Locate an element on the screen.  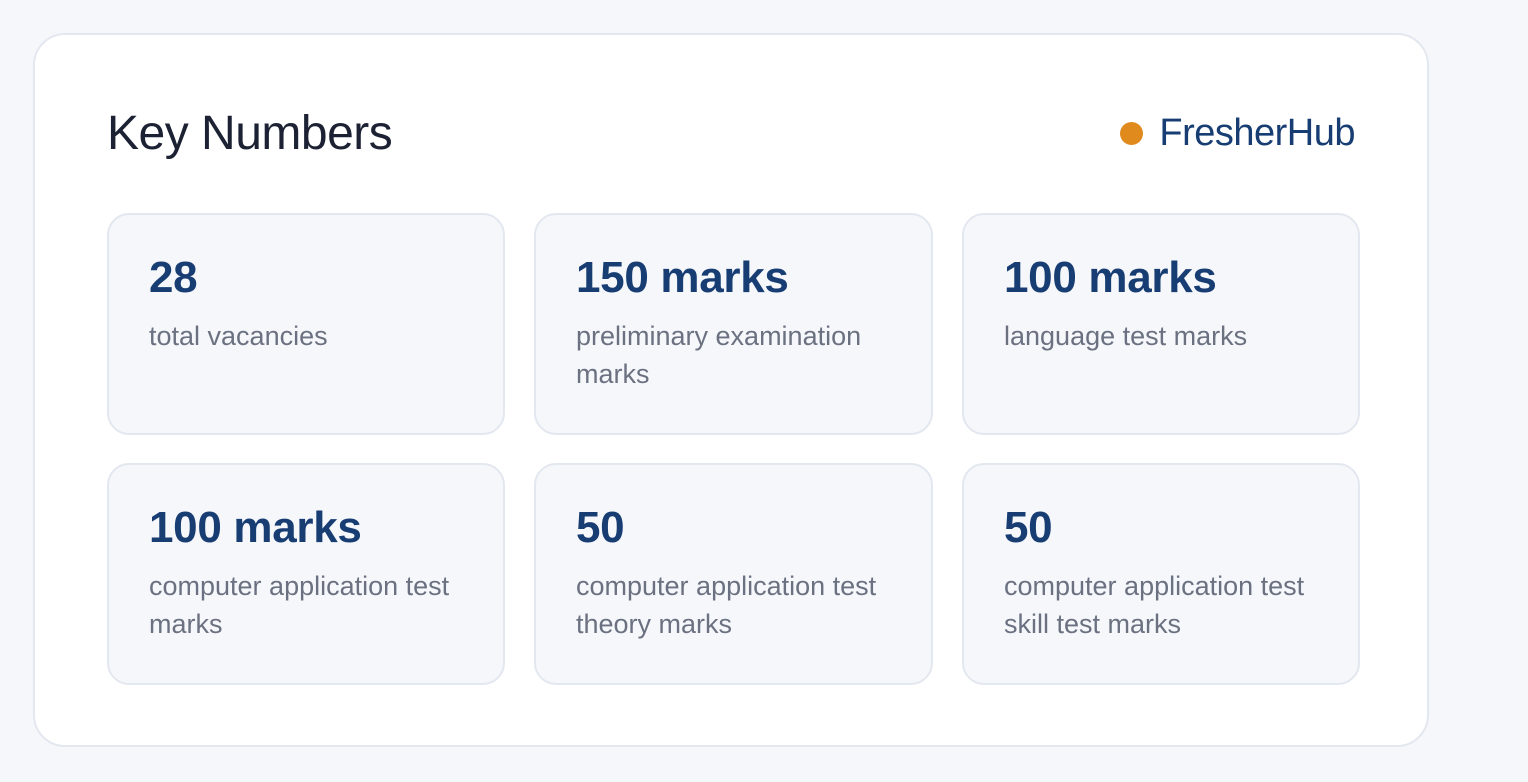
stat-card: 28 total vacancies is located at coordinates (306, 324).